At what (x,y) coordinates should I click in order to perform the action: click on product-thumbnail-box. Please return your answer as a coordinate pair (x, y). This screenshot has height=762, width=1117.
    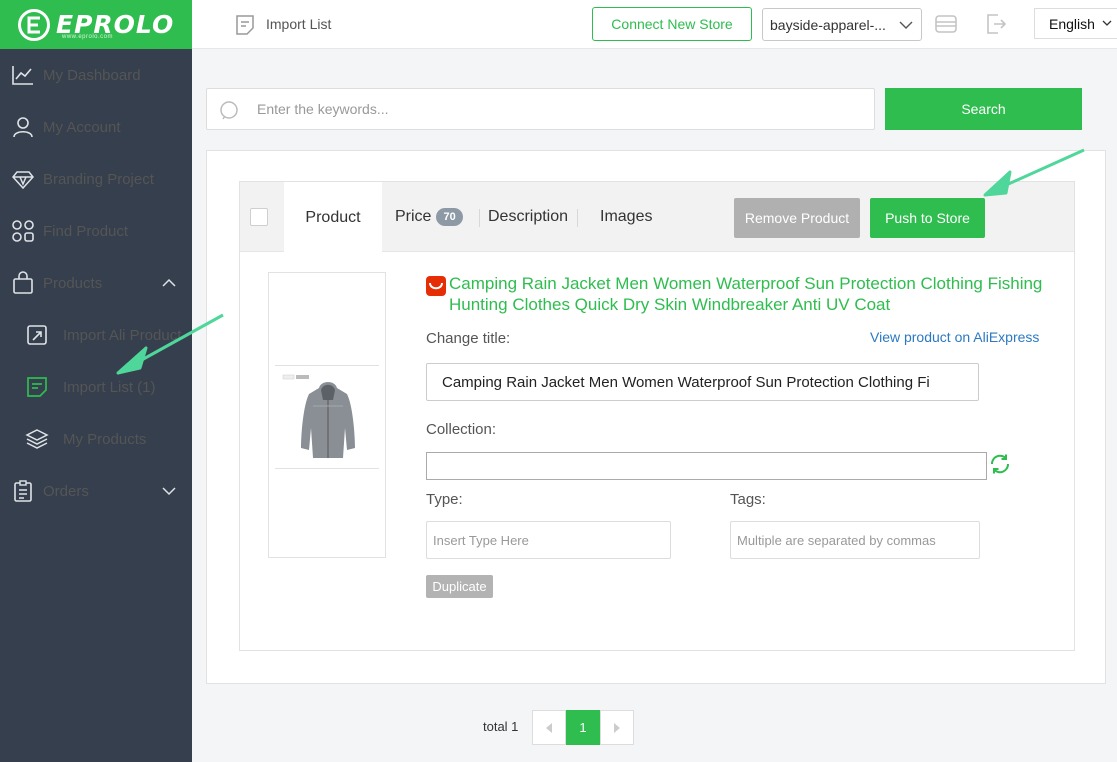
    Looking at the image, I should click on (327, 415).